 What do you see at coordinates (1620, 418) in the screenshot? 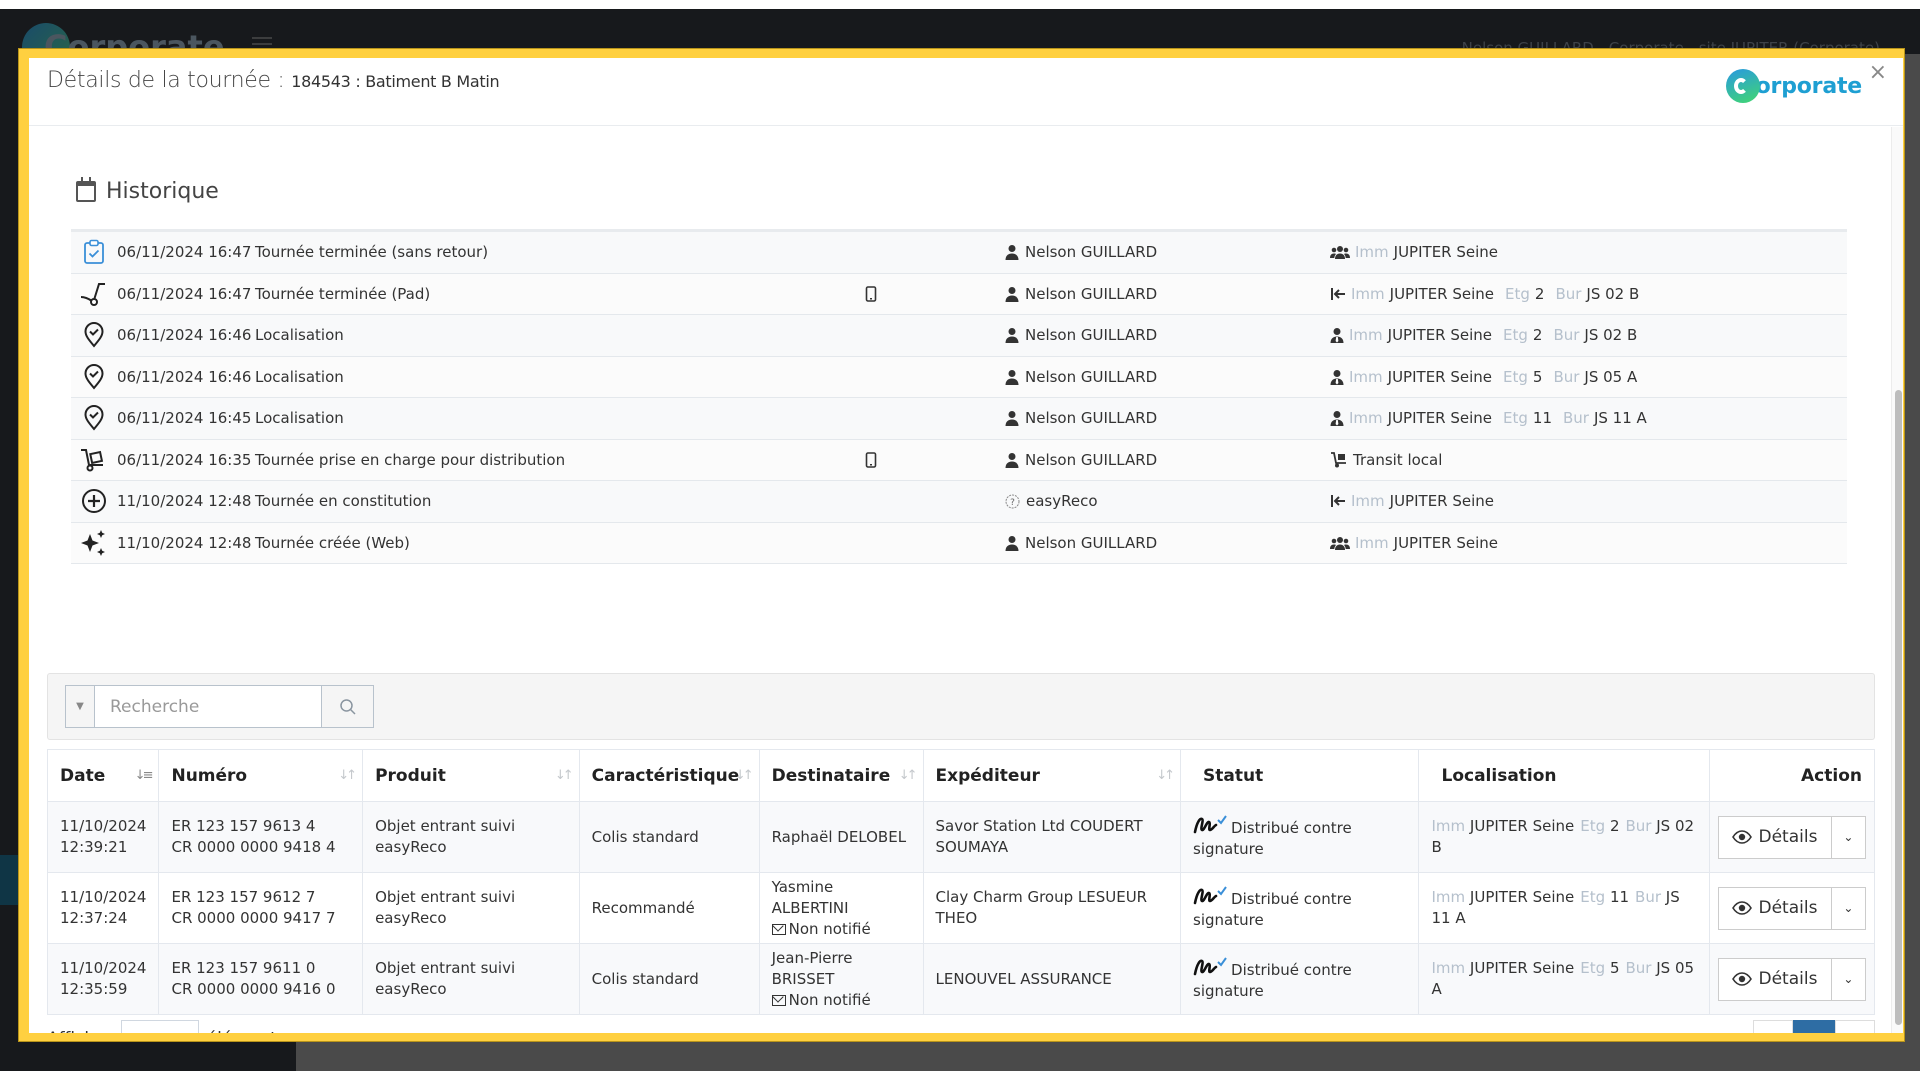
I see `office-value: JS 11 A` at bounding box center [1620, 418].